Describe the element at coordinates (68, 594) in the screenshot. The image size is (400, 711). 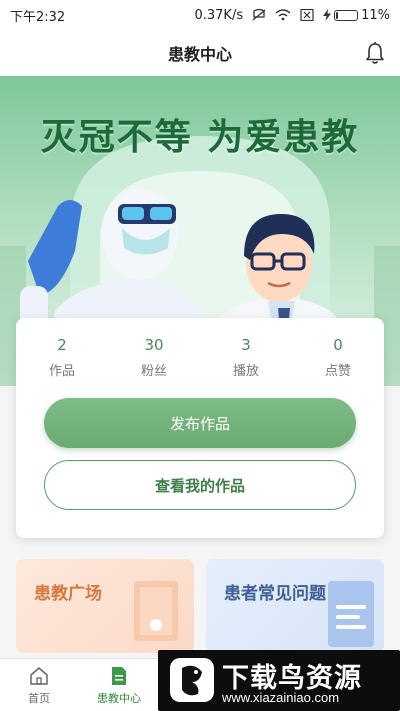
I see `tile-title: 患教广场` at that location.